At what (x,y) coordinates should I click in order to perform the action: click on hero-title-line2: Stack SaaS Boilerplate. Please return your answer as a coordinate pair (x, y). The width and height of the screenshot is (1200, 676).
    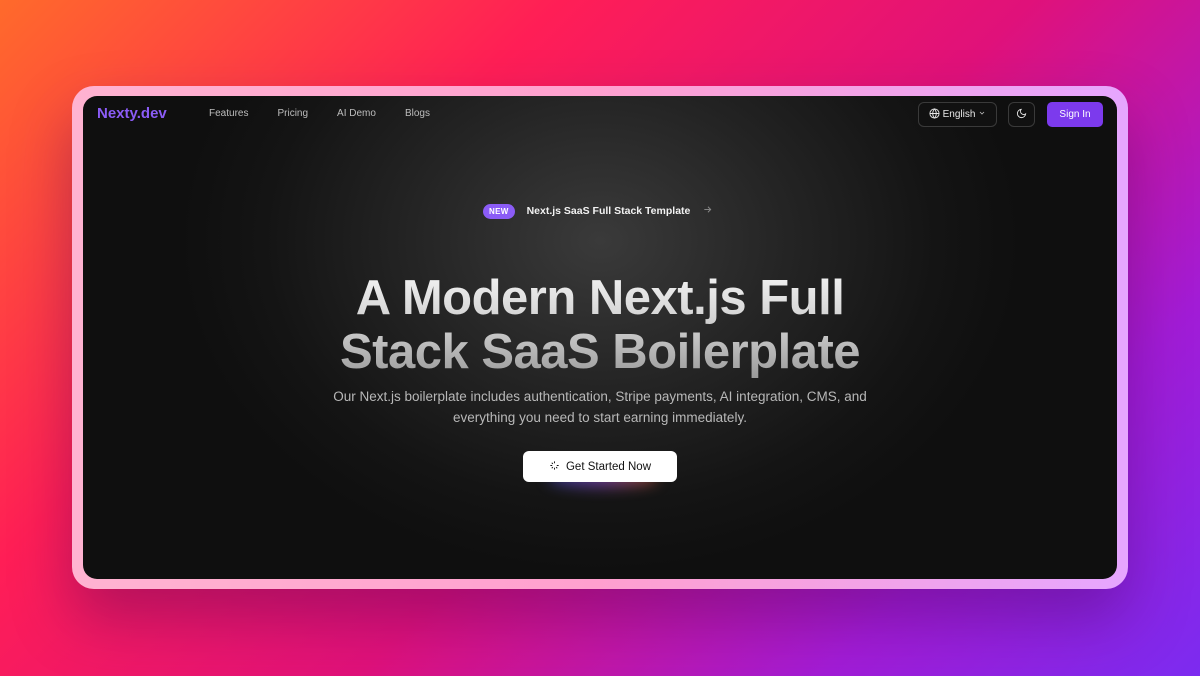
    Looking at the image, I should click on (600, 352).